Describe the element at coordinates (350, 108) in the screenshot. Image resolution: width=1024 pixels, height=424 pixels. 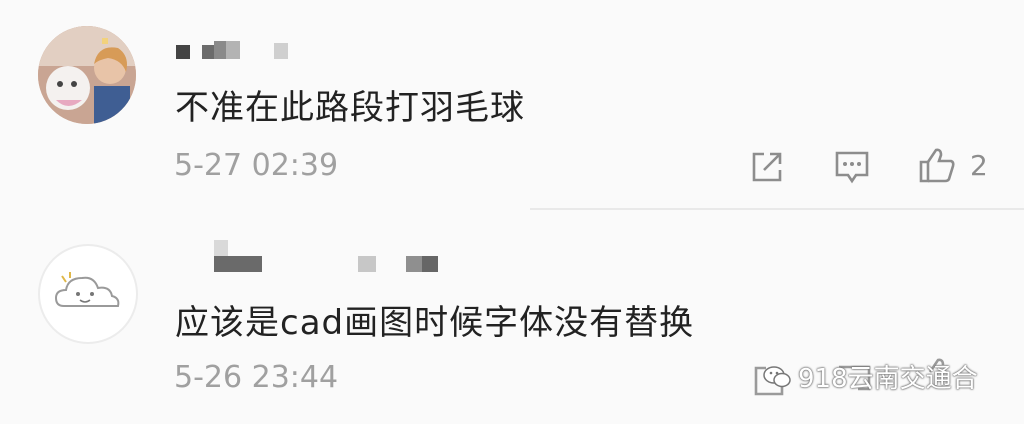
I see `comment-text: 不准在此路段打羽毛球` at that location.